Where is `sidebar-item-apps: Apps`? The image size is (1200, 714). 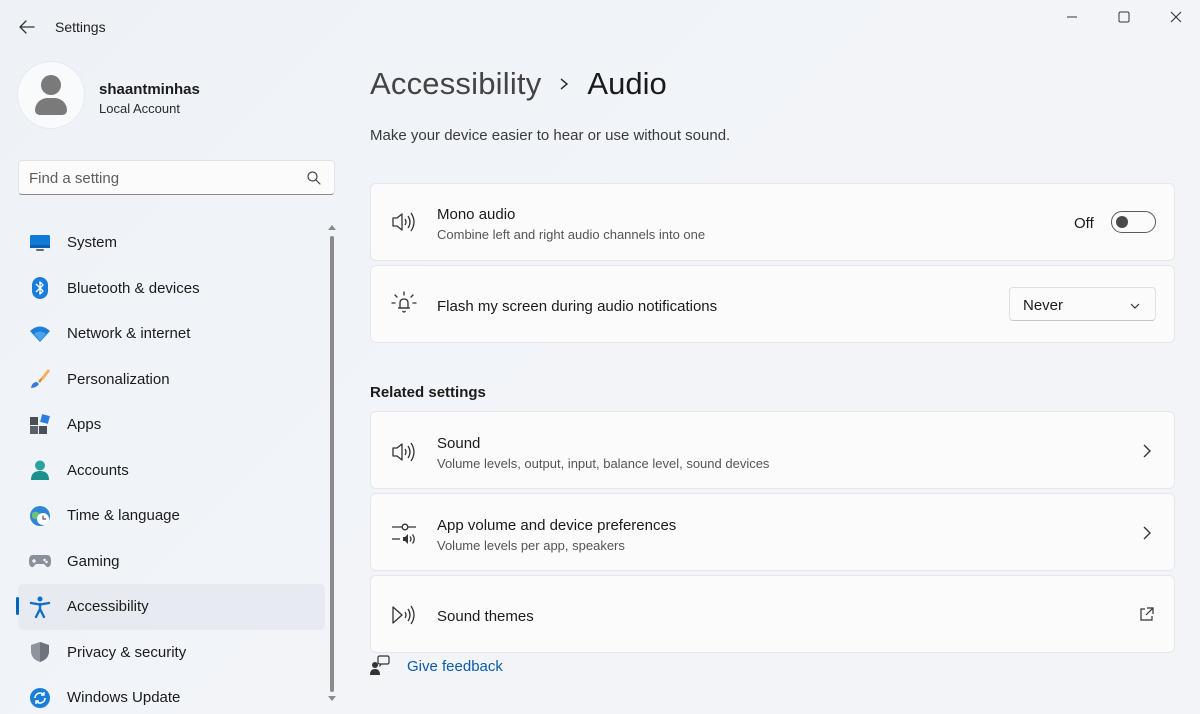 sidebar-item-apps: Apps is located at coordinates (171, 425).